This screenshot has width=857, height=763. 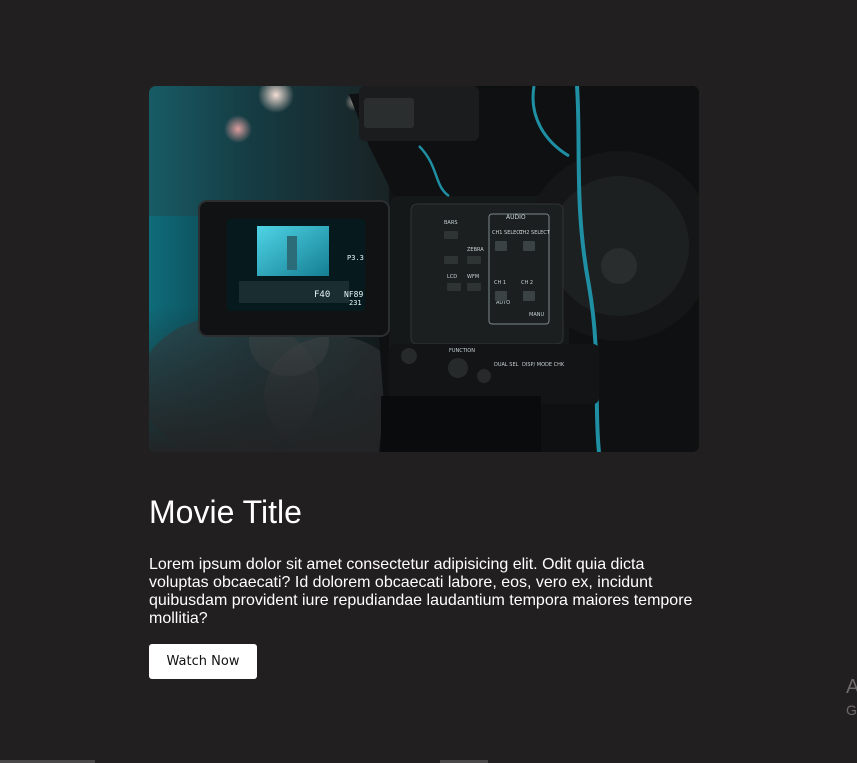 What do you see at coordinates (462, 351) in the screenshot?
I see `panel-function: FUNCTION` at bounding box center [462, 351].